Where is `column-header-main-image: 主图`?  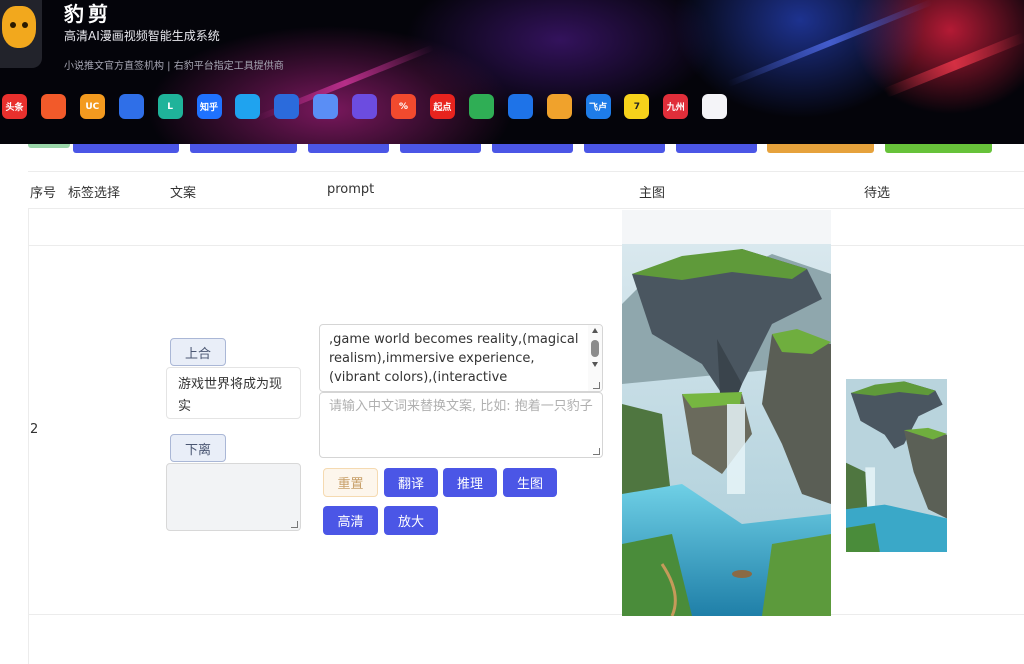
column-header-main-image: 主图 is located at coordinates (652, 193).